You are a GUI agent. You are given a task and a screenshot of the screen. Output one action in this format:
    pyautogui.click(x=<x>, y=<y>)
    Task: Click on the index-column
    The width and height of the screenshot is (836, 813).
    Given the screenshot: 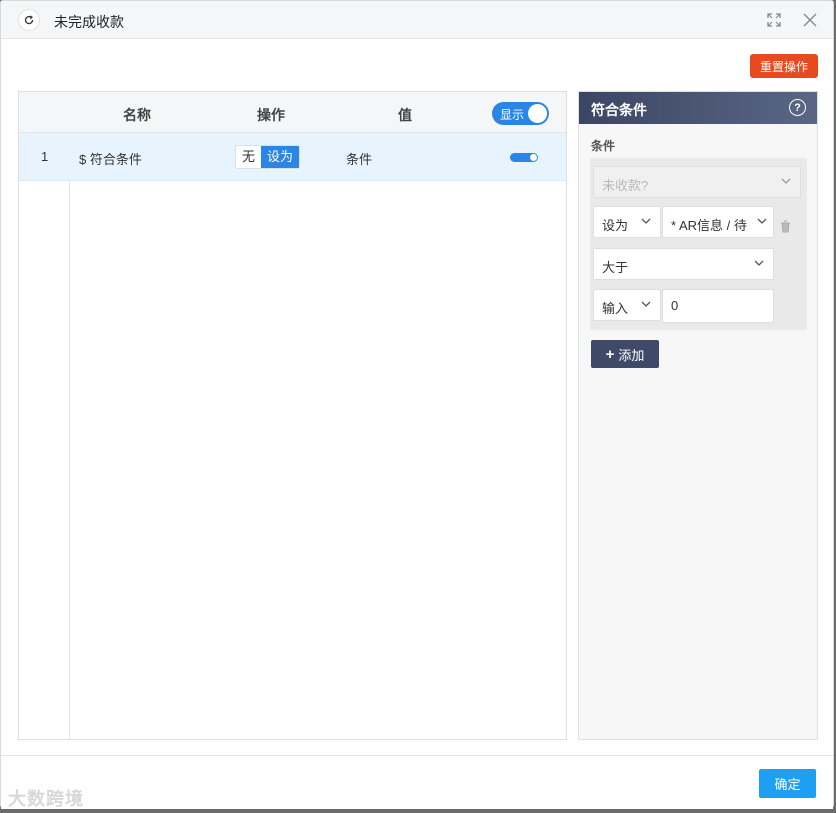 What is the action you would take?
    pyautogui.click(x=44, y=415)
    